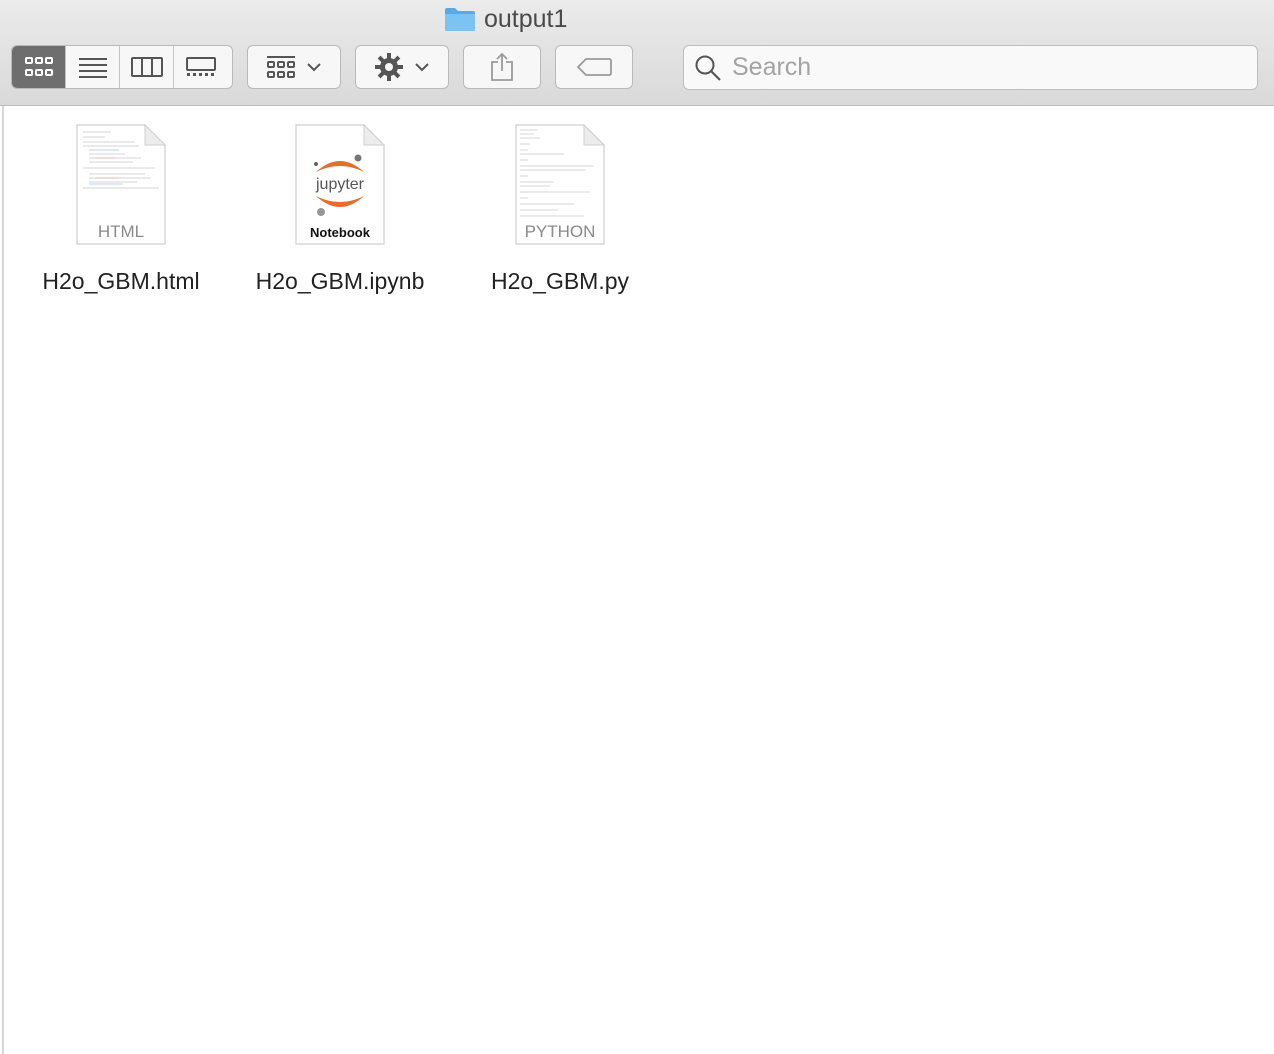 This screenshot has width=1274, height=1054. I want to click on window-title-label: output1, so click(526, 18).